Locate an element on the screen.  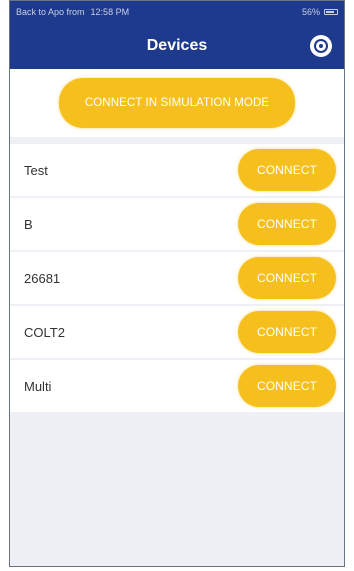
settings-icon-ring is located at coordinates (321, 46).